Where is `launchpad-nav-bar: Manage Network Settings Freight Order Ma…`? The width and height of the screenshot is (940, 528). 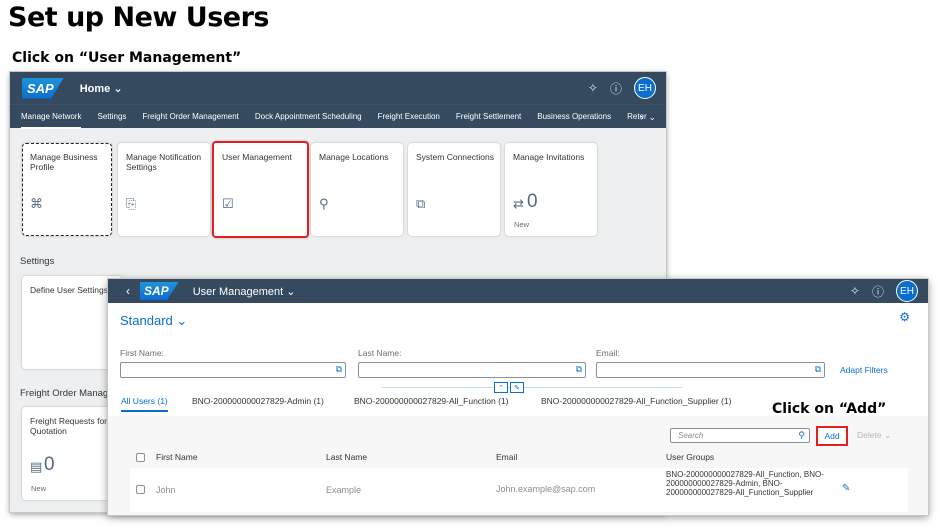 launchpad-nav-bar: Manage Network Settings Freight Order Ma… is located at coordinates (338, 116).